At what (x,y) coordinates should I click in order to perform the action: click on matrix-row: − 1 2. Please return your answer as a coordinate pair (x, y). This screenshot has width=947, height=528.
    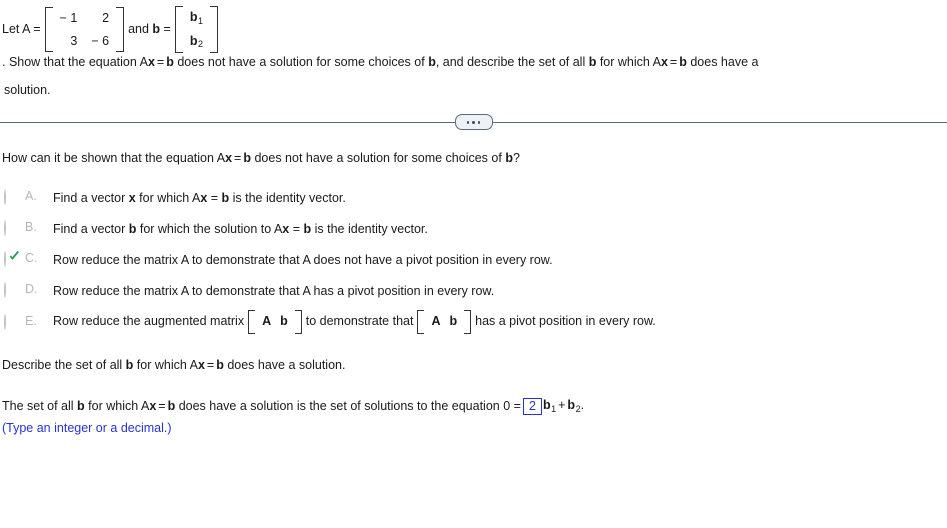
    Looking at the image, I should click on (84, 18).